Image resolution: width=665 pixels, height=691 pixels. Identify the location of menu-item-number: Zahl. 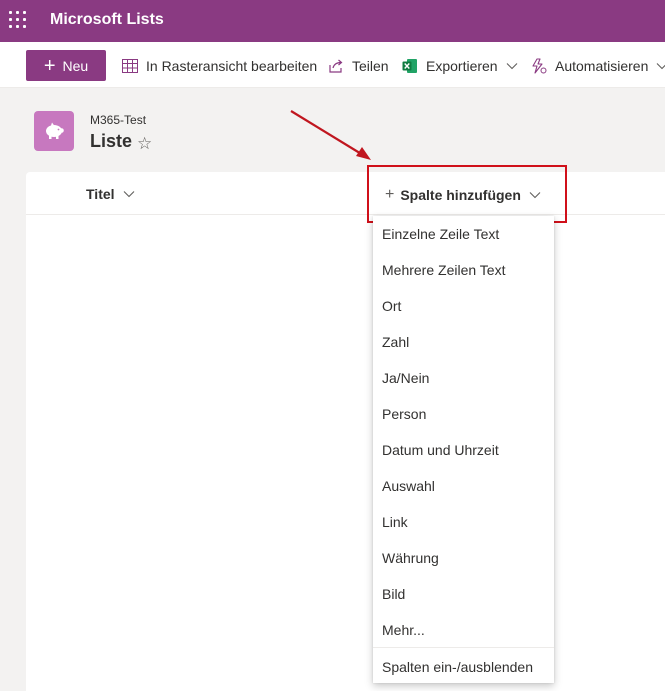
(395, 342).